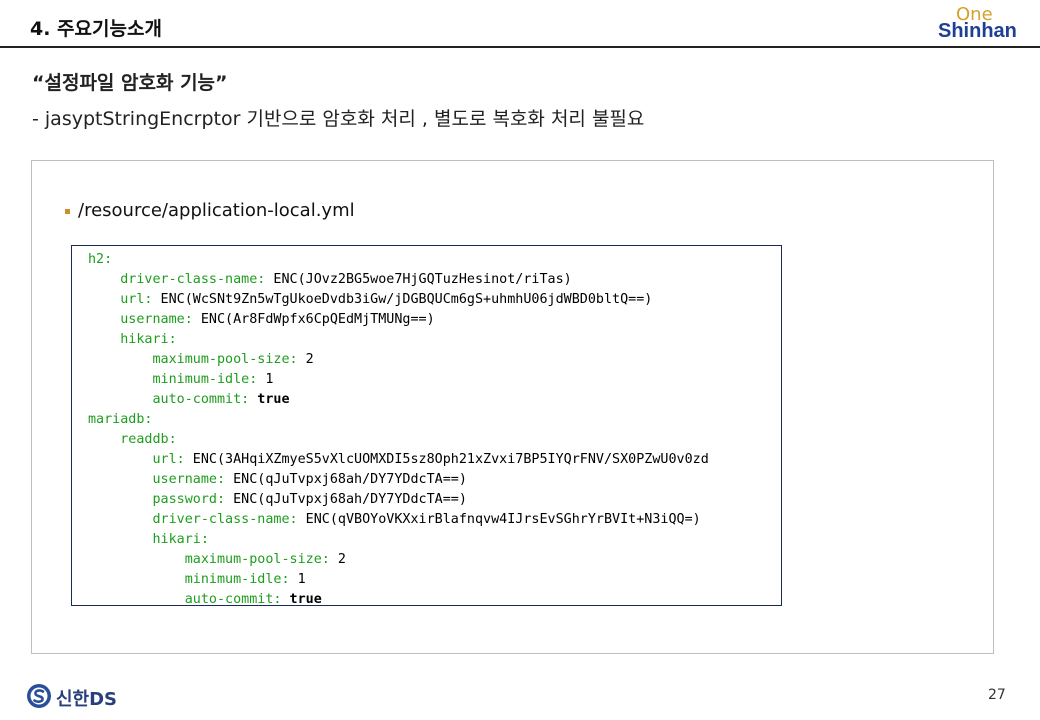 The image size is (1040, 720). What do you see at coordinates (189, 499) in the screenshot?
I see `code-key: password:` at bounding box center [189, 499].